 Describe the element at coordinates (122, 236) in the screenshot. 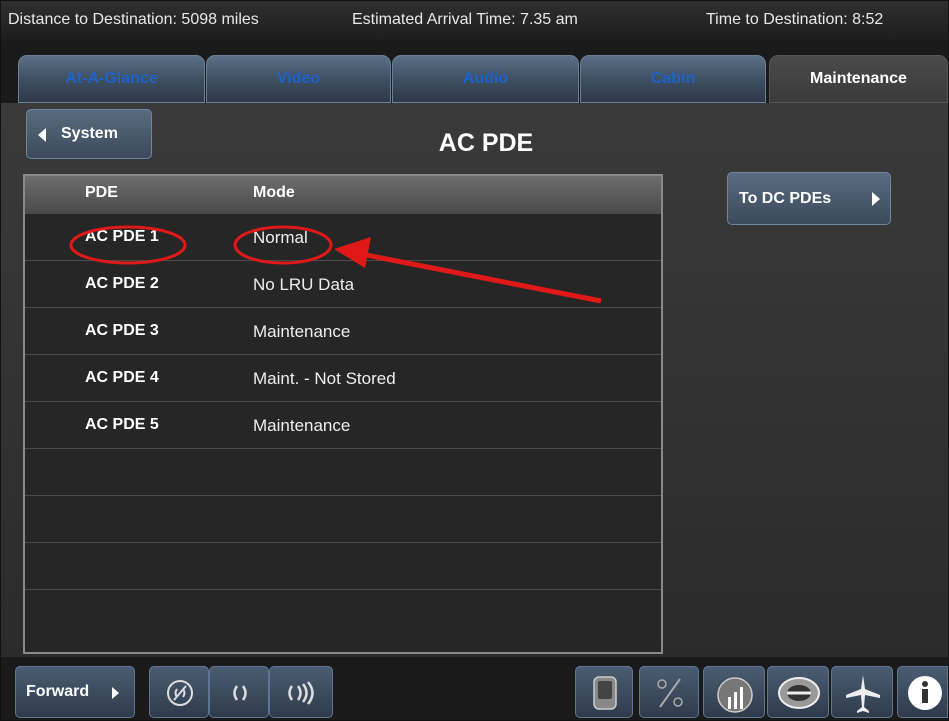

I see `pde-cell: AC PDE 1` at that location.